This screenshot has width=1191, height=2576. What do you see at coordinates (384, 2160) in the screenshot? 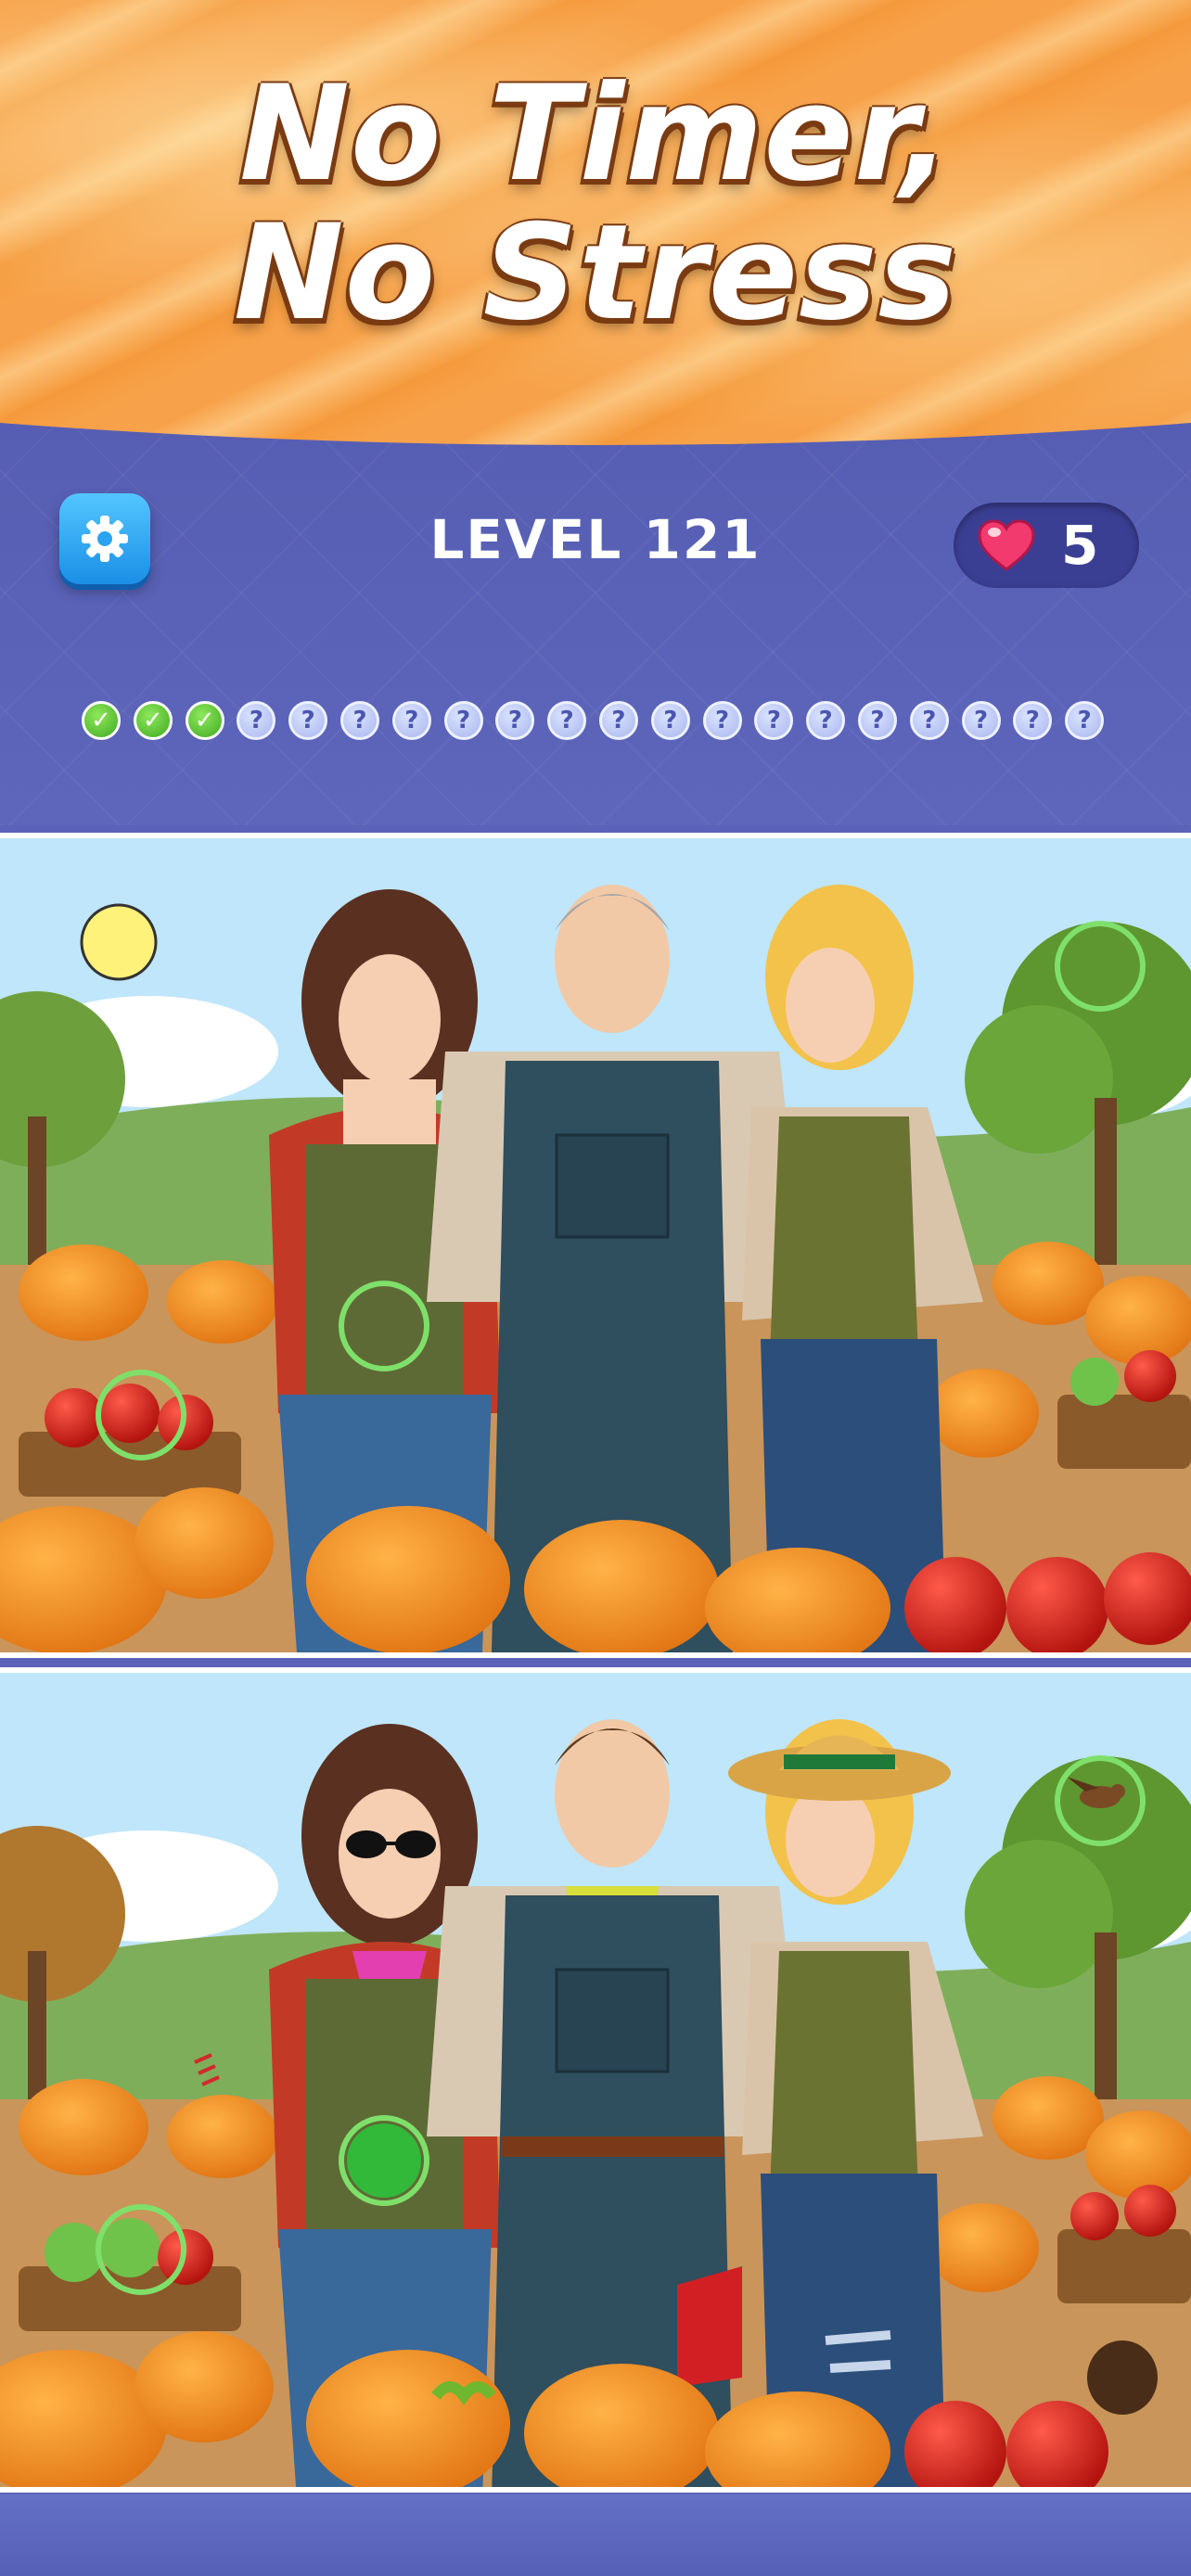
I see `green-patch` at bounding box center [384, 2160].